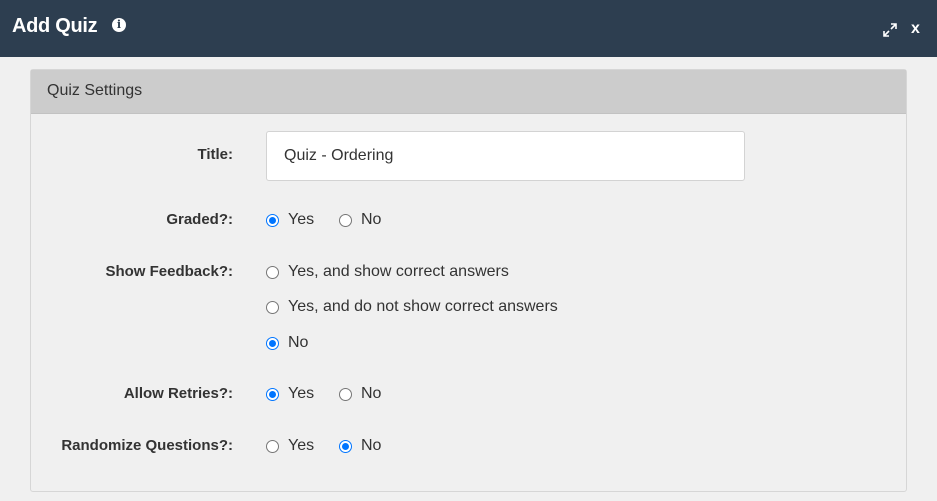 This screenshot has width=937, height=501. Describe the element at coordinates (301, 393) in the screenshot. I see `retries-yes-label: Yes` at that location.